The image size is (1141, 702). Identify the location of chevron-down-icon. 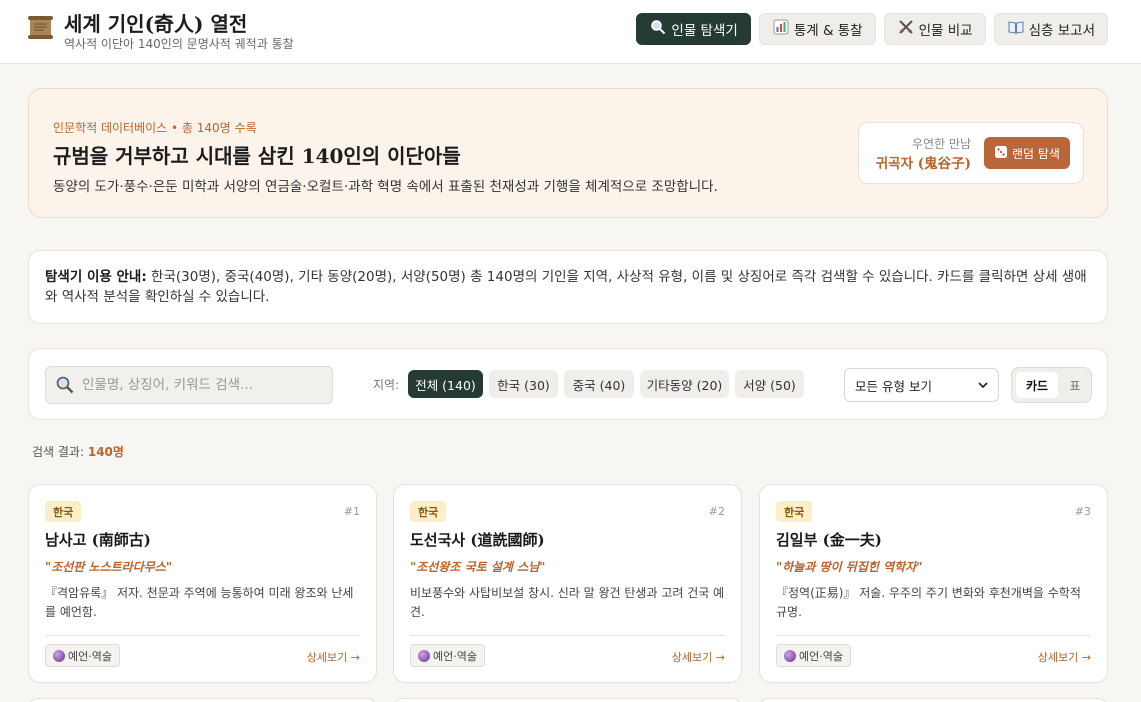
(983, 385).